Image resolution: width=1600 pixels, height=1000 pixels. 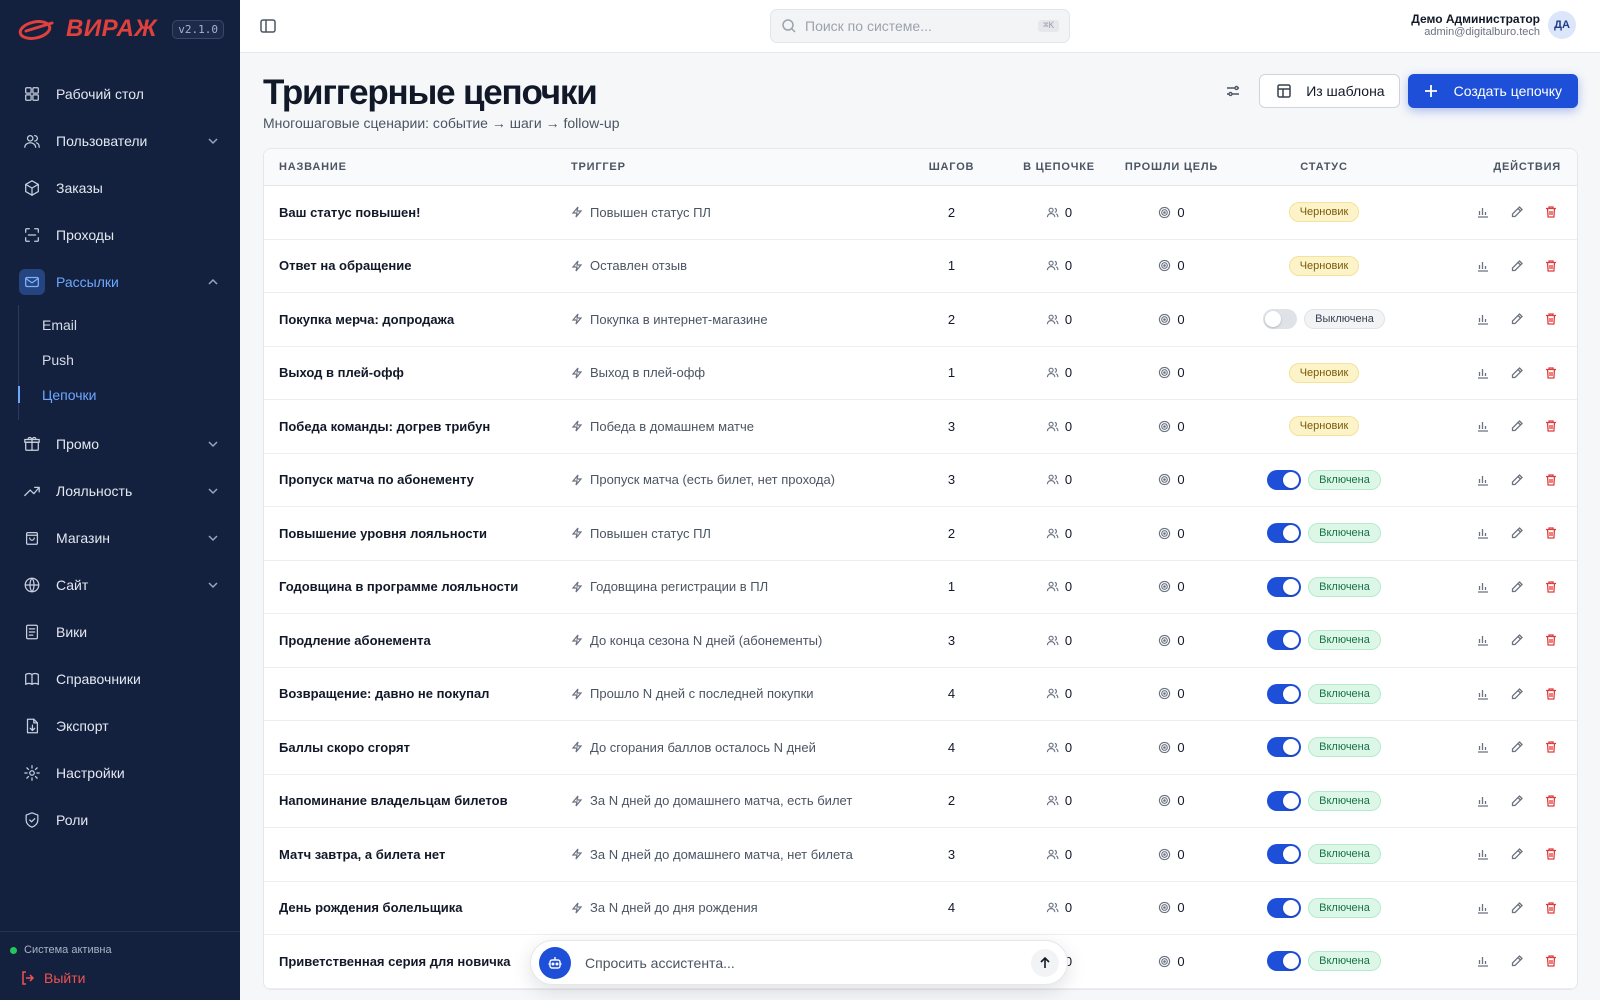 What do you see at coordinates (120, 93) in the screenshot?
I see `sidebar-item-0: Рабочий стол` at bounding box center [120, 93].